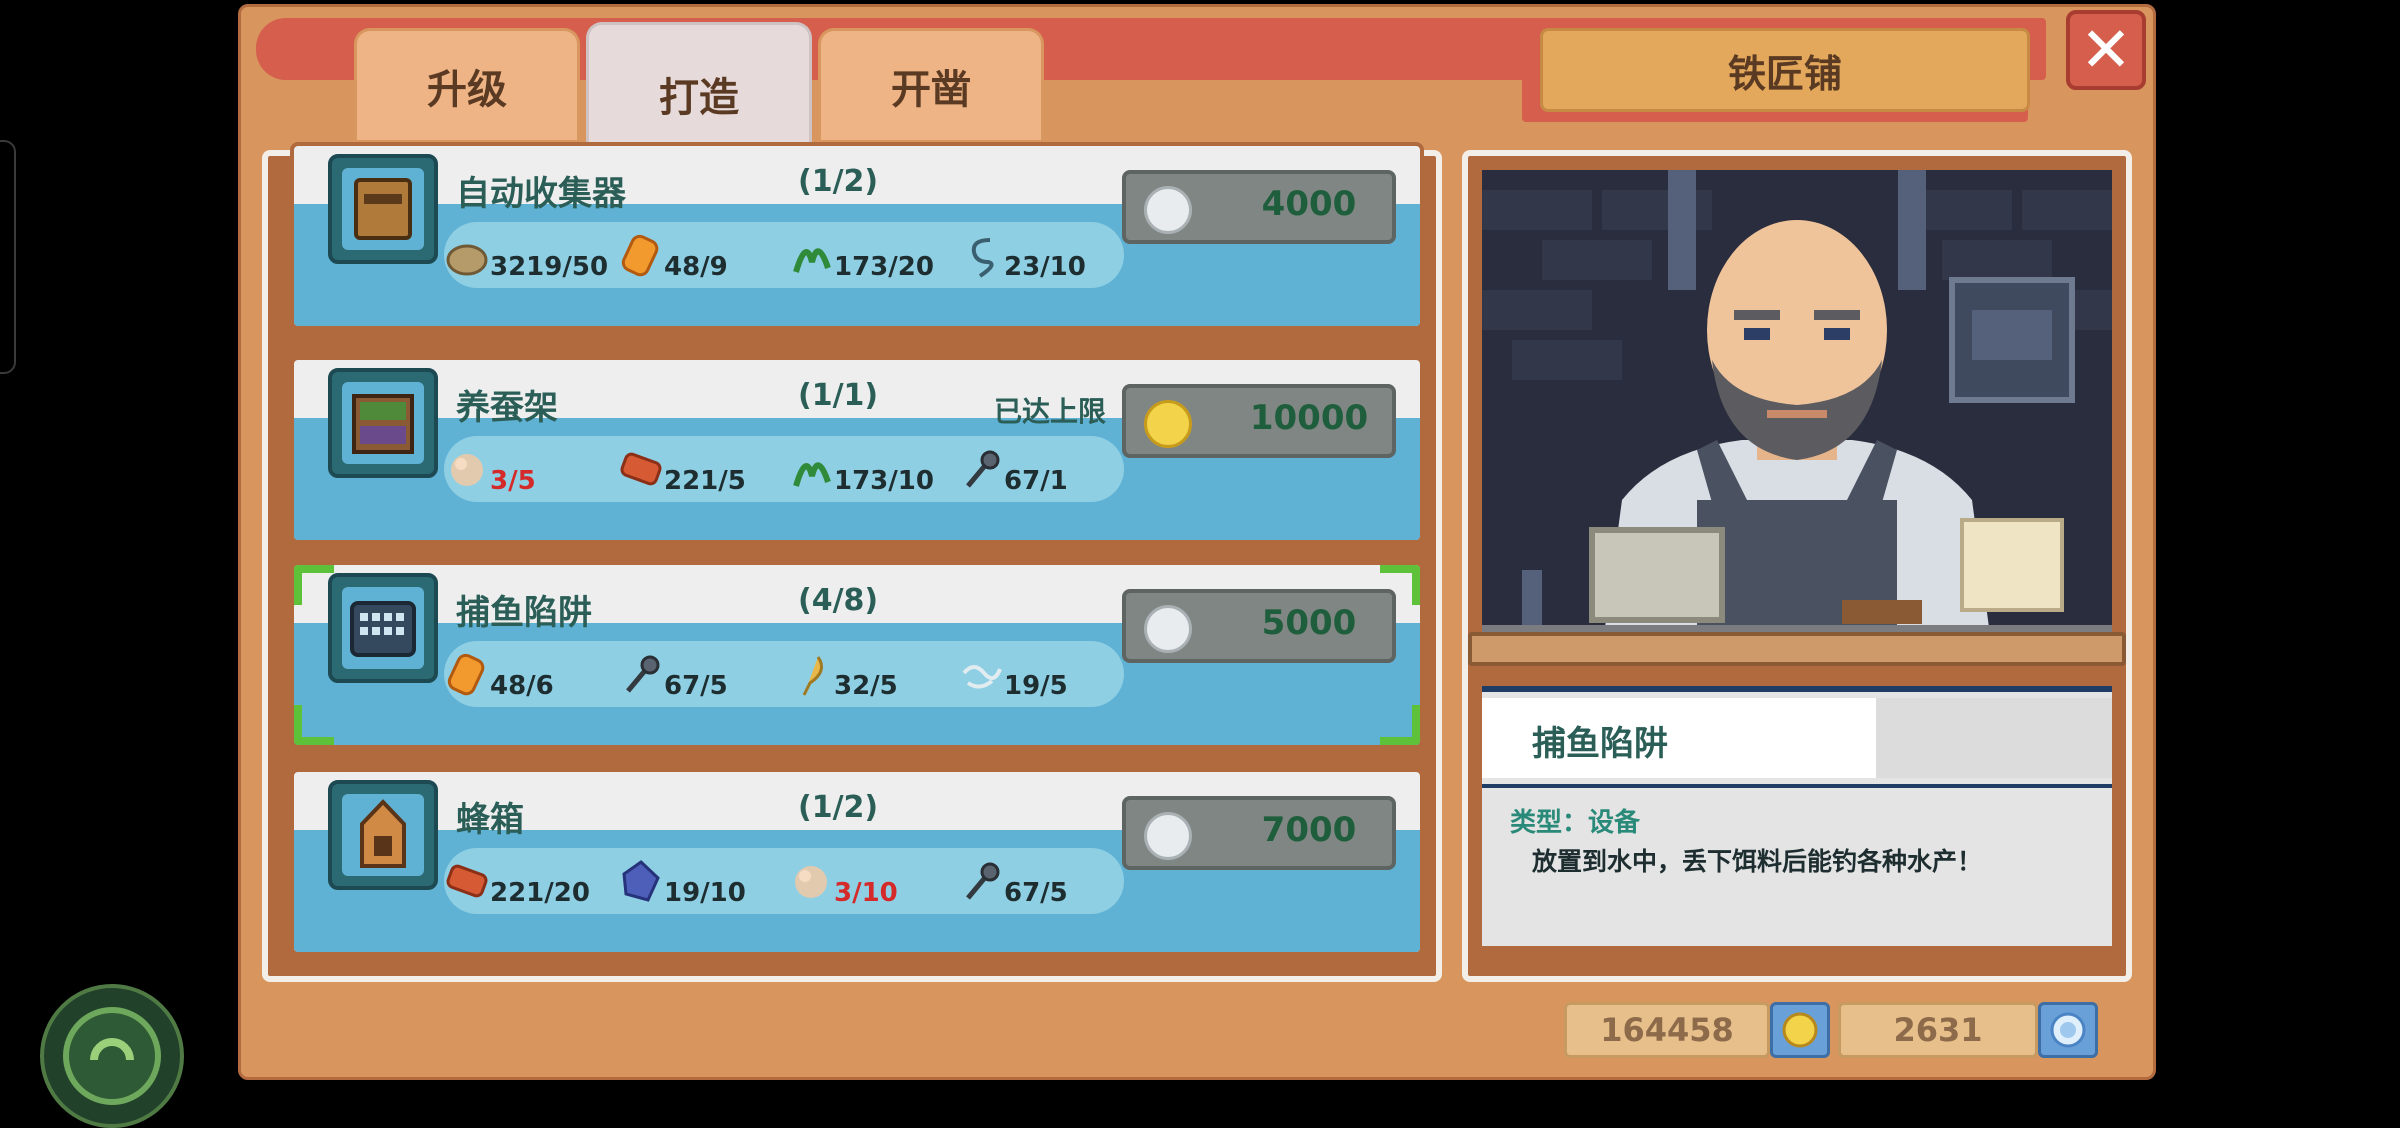 This screenshot has width=2400, height=1128. What do you see at coordinates (8, 257) in the screenshot?
I see `edge-handle` at bounding box center [8, 257].